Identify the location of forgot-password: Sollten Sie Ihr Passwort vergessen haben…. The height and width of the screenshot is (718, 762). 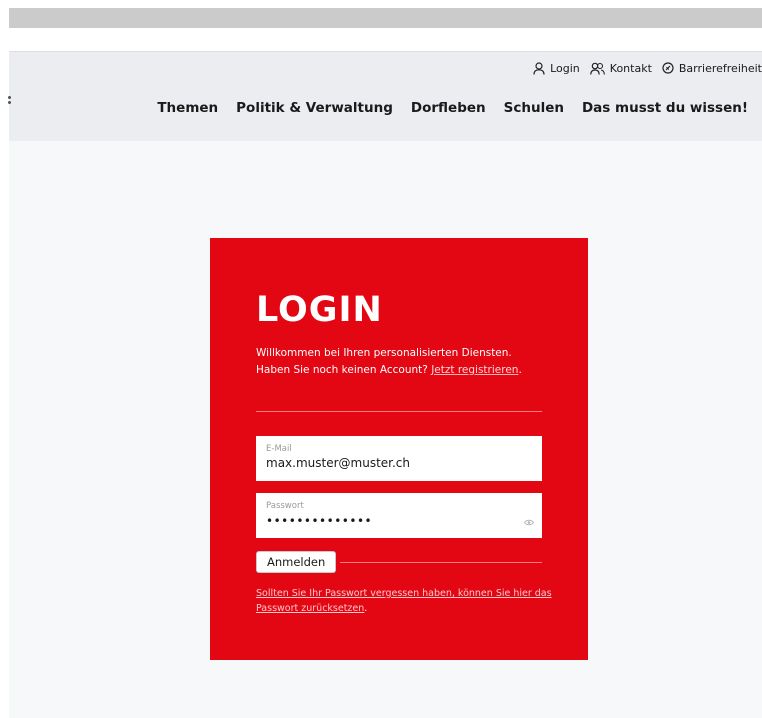
(406, 601).